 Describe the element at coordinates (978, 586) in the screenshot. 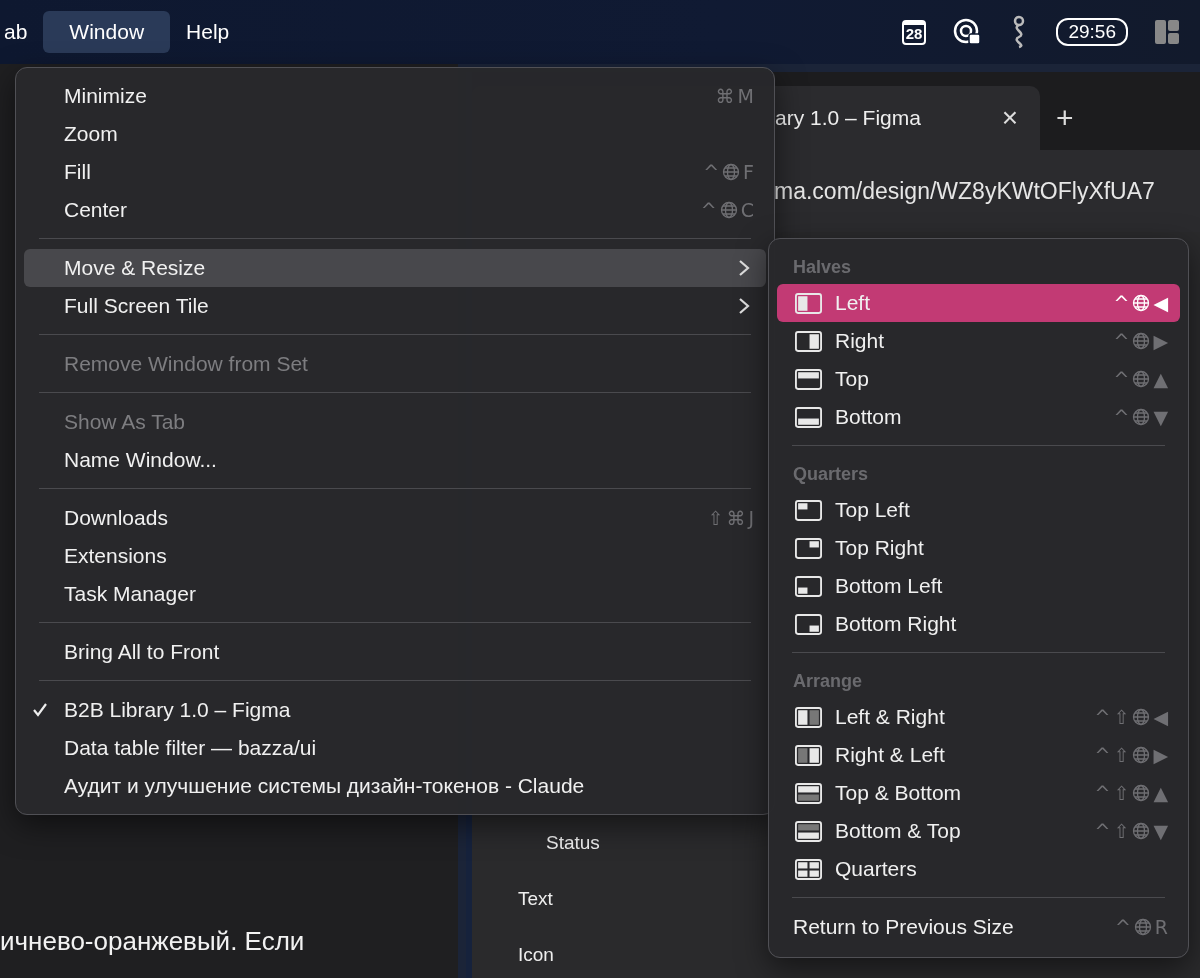

I see `menu-item: Bottom Left` at that location.